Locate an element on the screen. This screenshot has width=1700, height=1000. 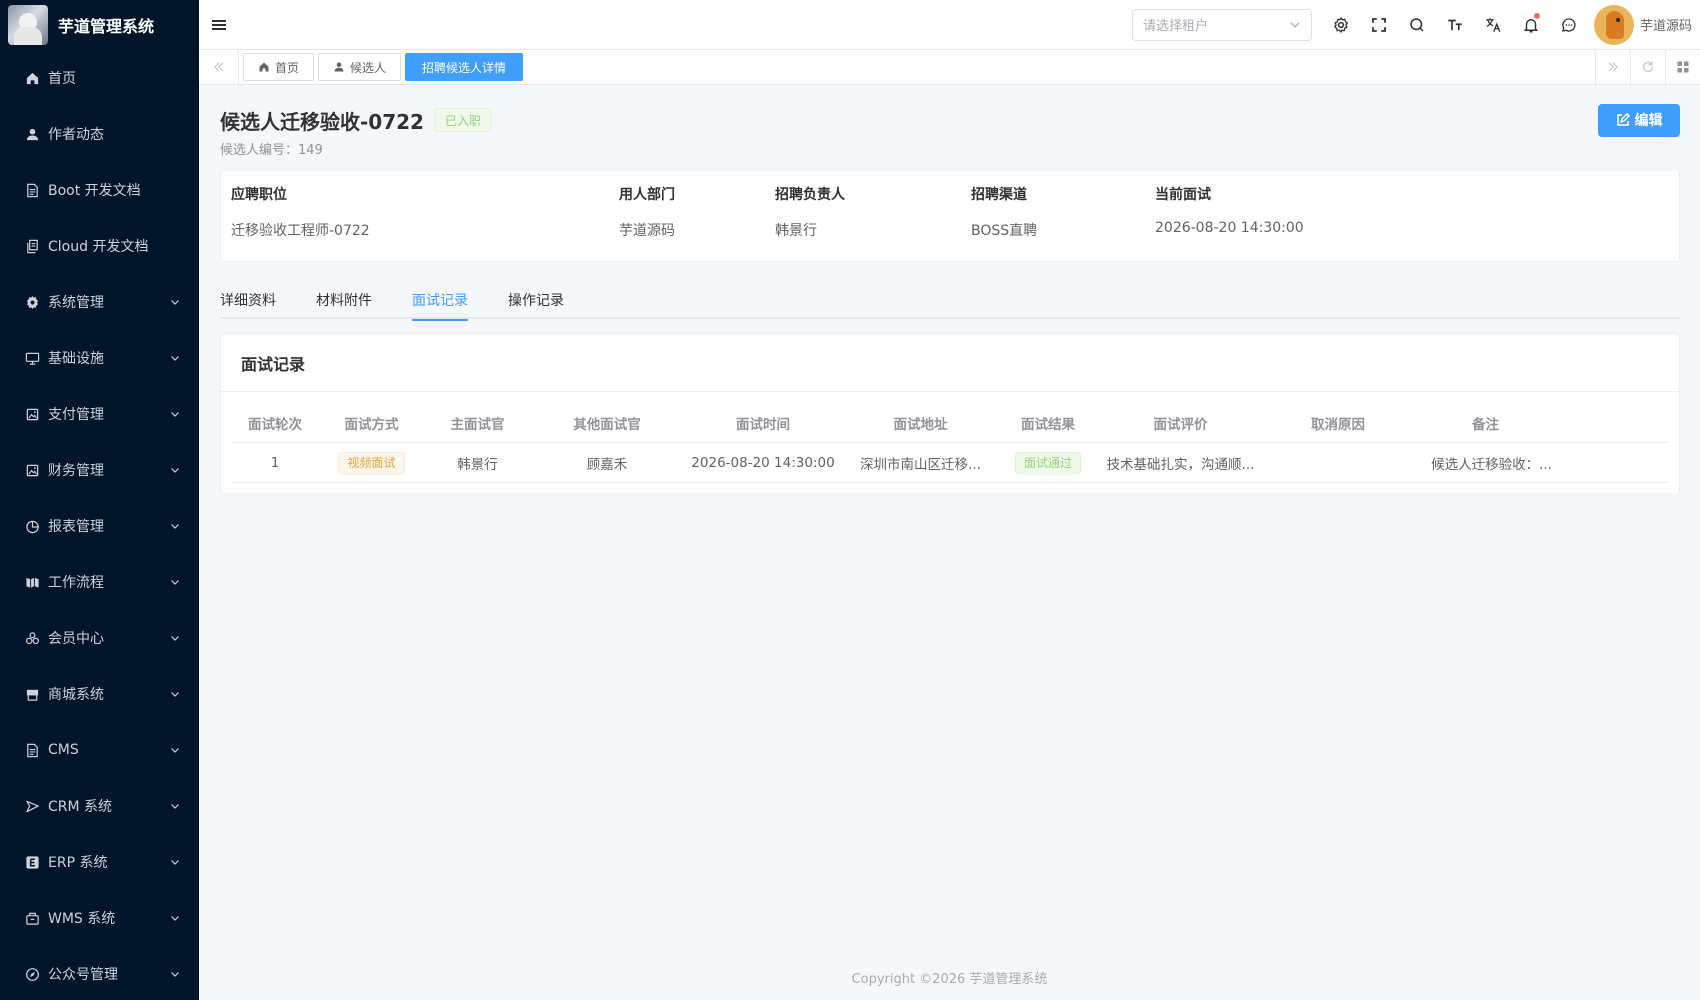
sidebar-item-15: WMS 系统 is located at coordinates (99, 918).